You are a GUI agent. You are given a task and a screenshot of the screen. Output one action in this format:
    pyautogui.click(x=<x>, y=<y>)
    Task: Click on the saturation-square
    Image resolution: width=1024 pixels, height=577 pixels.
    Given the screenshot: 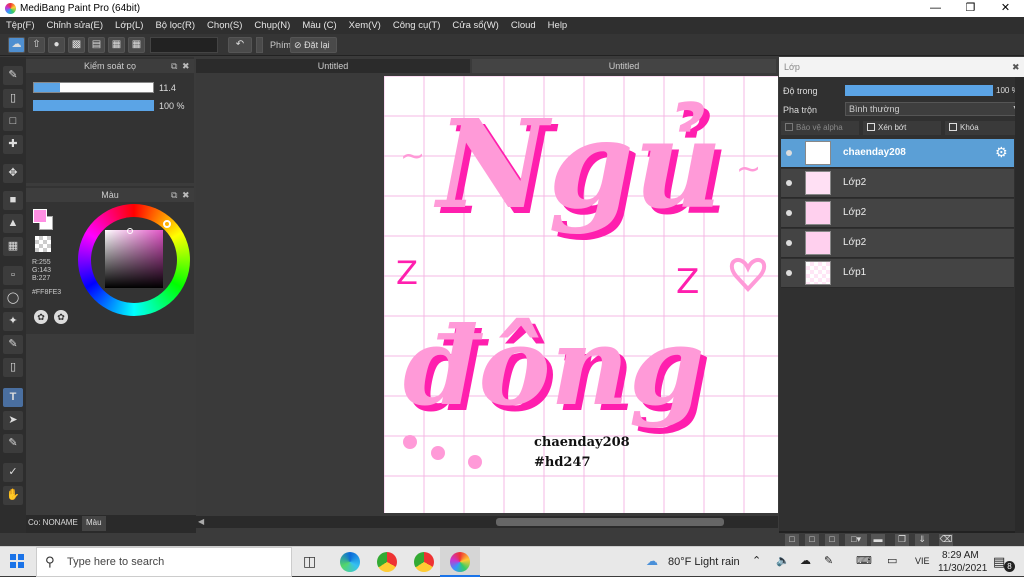 What is the action you would take?
    pyautogui.click(x=134, y=259)
    